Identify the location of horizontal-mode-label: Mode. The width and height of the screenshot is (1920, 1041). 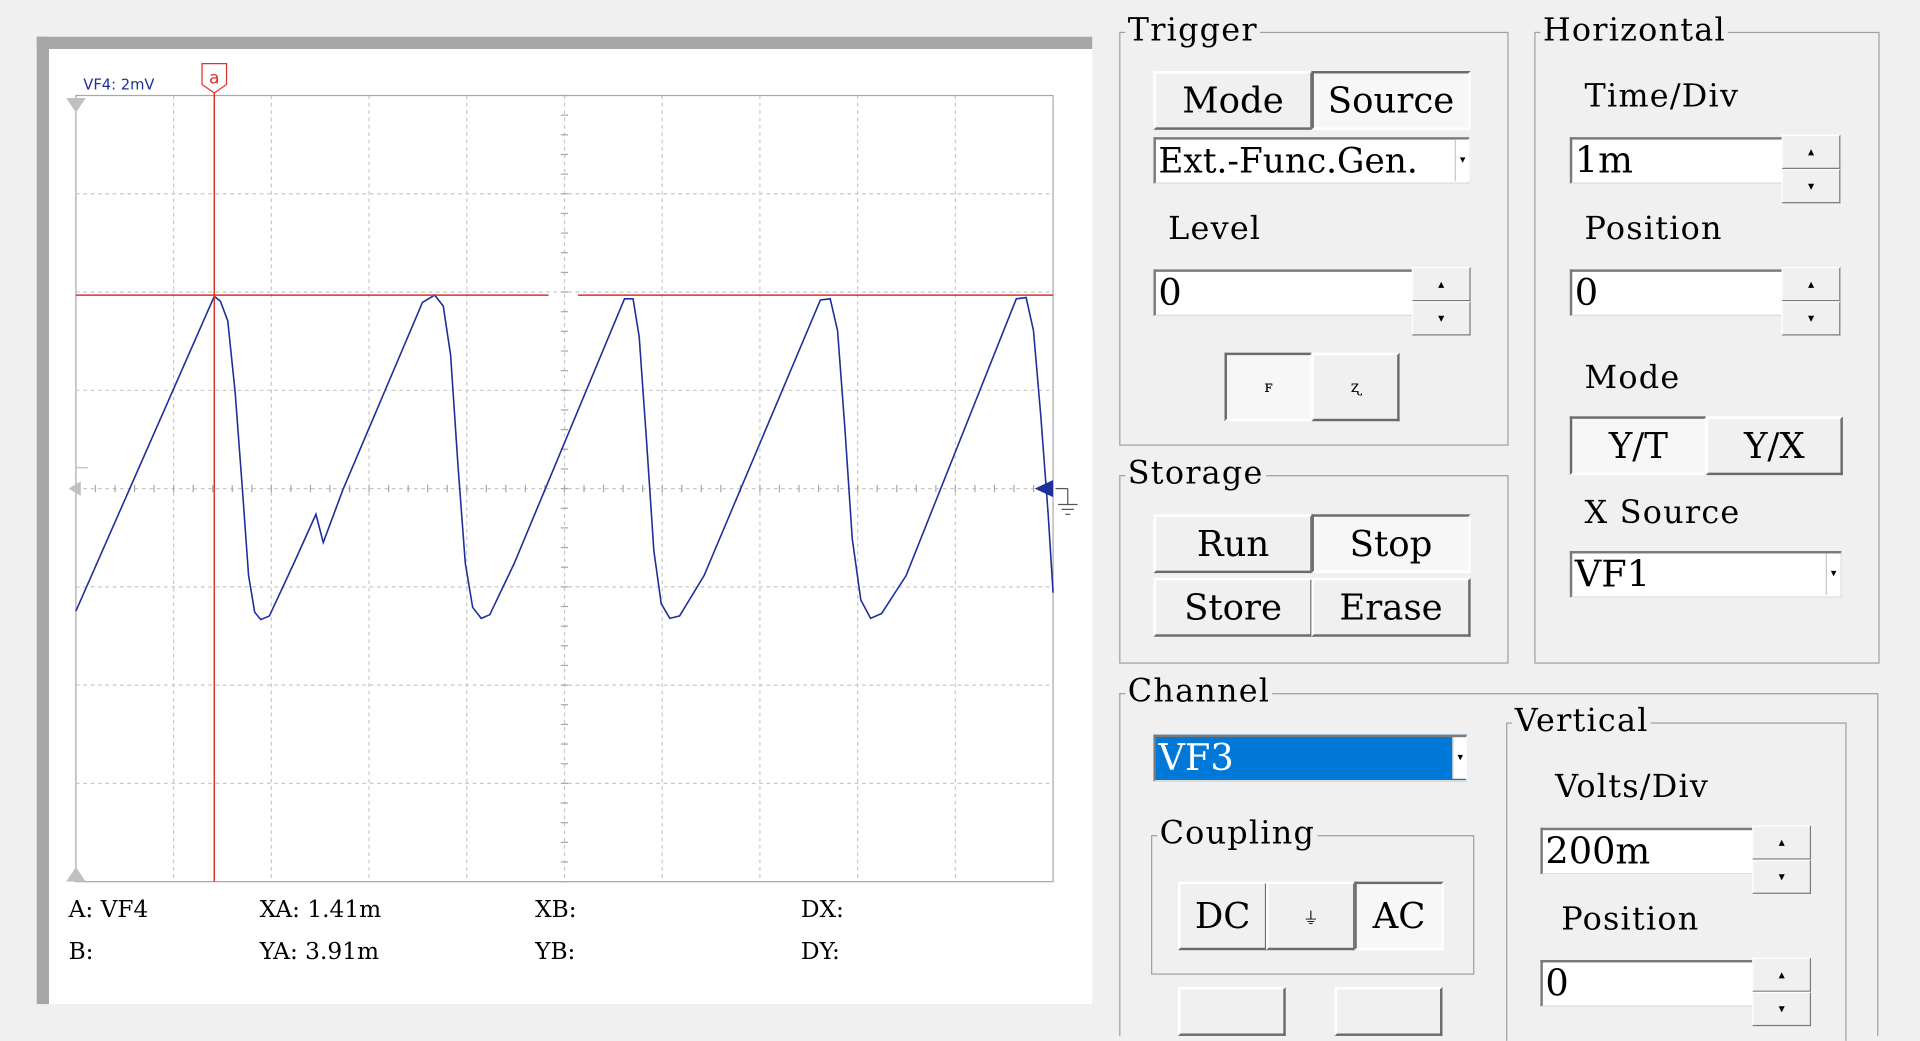
(1632, 378).